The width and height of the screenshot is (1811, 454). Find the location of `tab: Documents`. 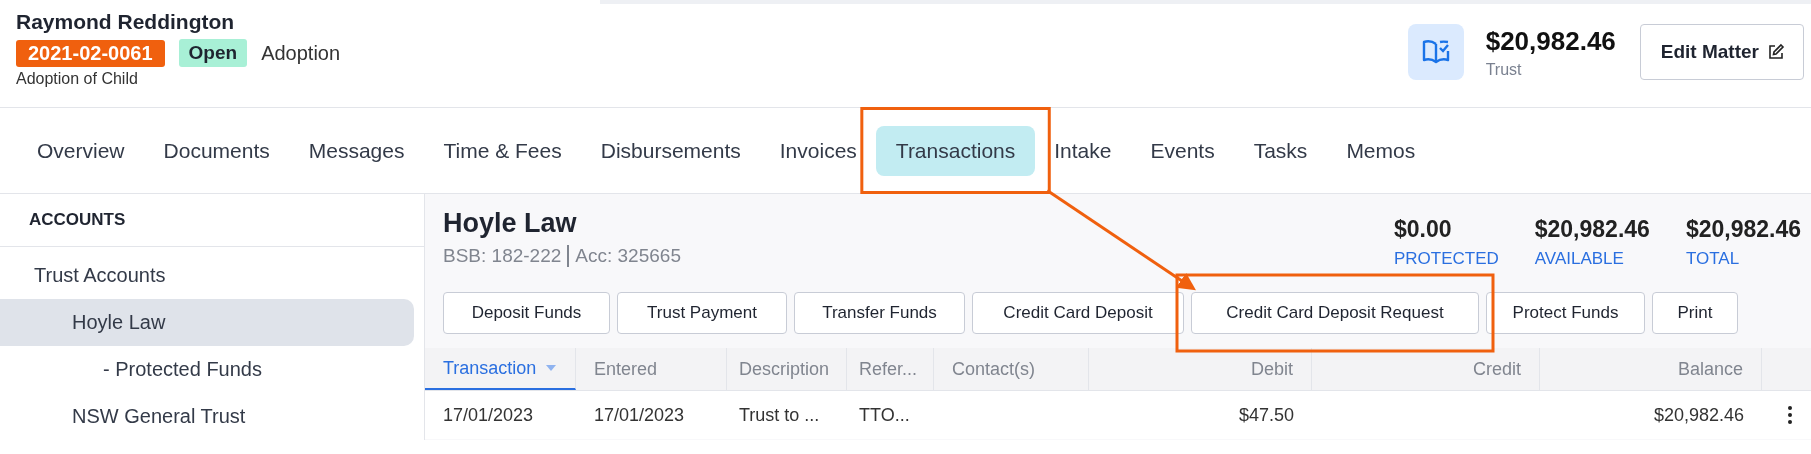

tab: Documents is located at coordinates (216, 150).